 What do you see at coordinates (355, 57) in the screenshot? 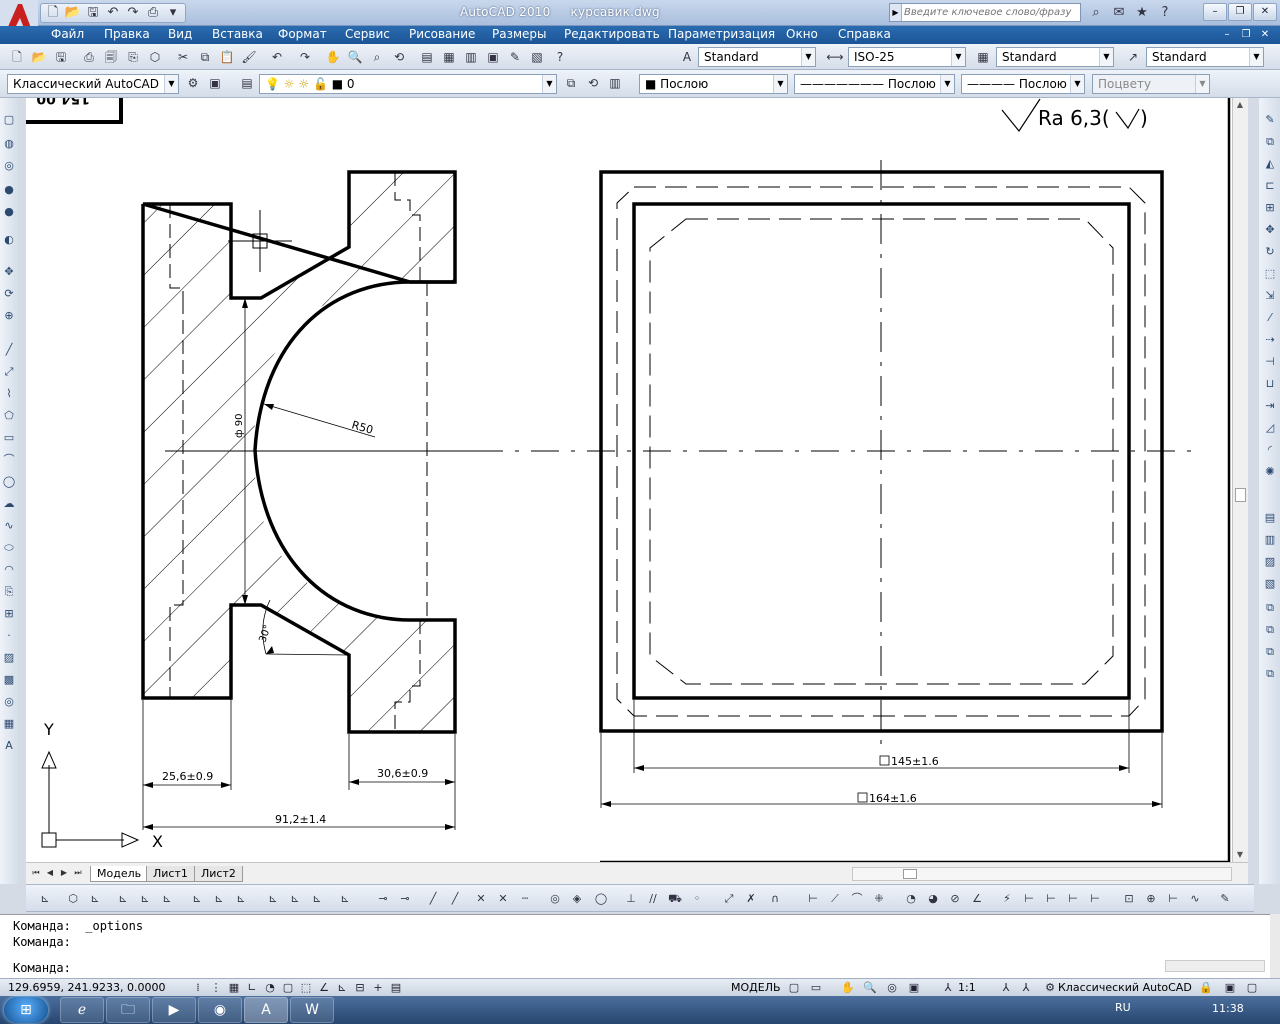
I see `zoom-realtime-icon: 🔍` at bounding box center [355, 57].